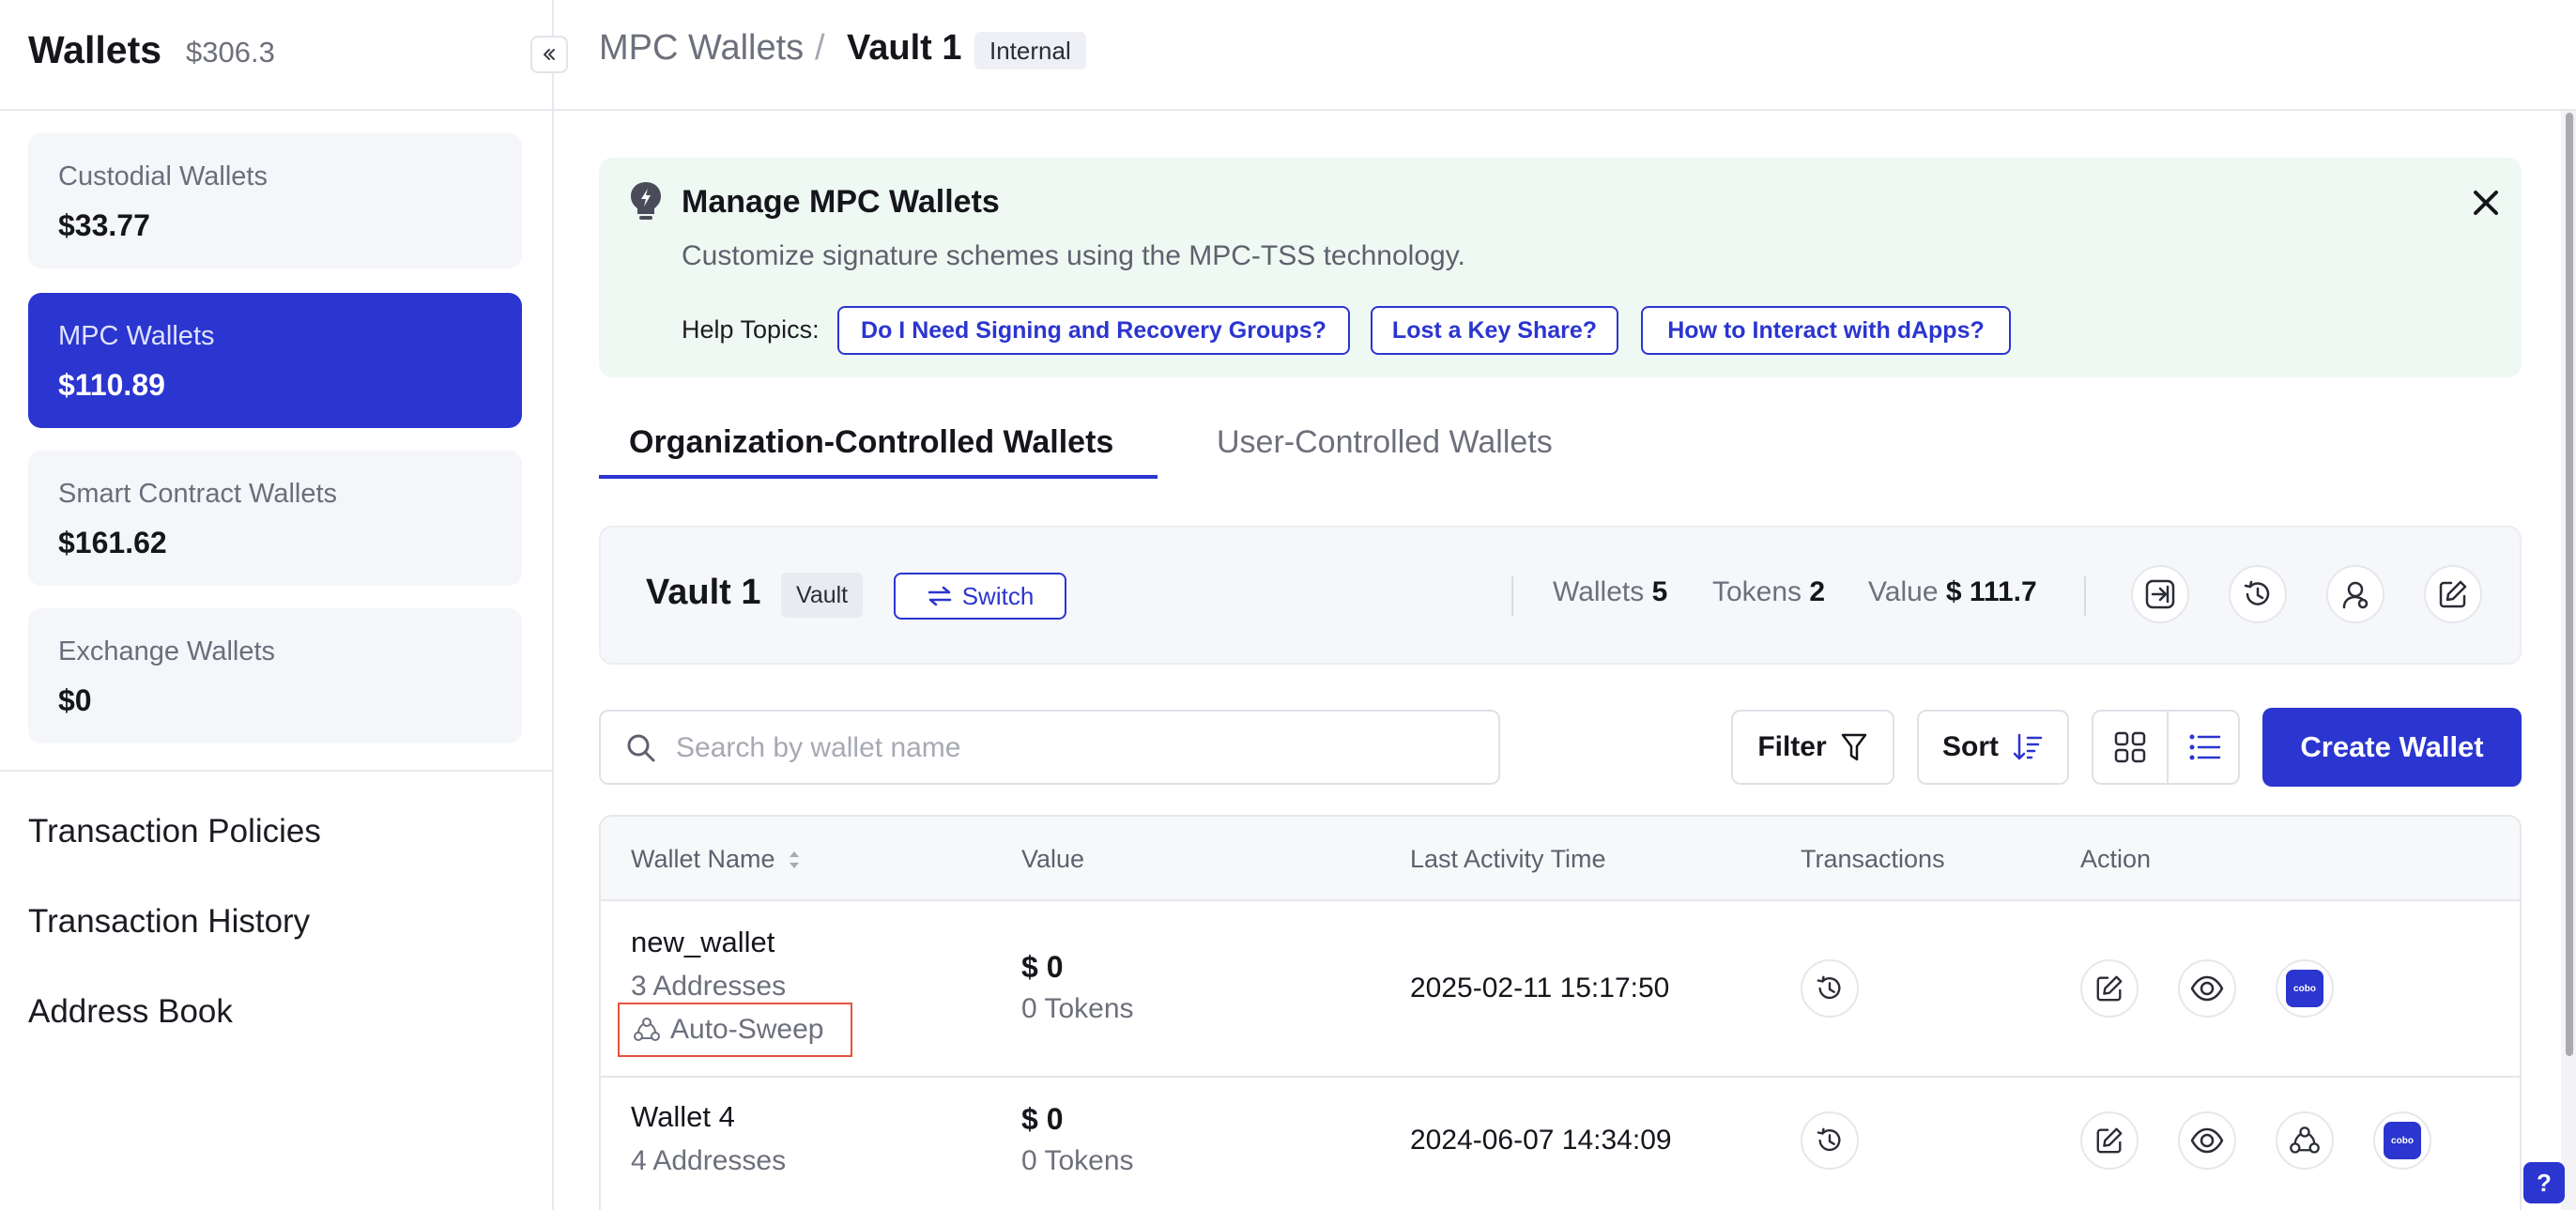 The image size is (2576, 1210). I want to click on help-topics-label: Help Topics:, so click(751, 329).